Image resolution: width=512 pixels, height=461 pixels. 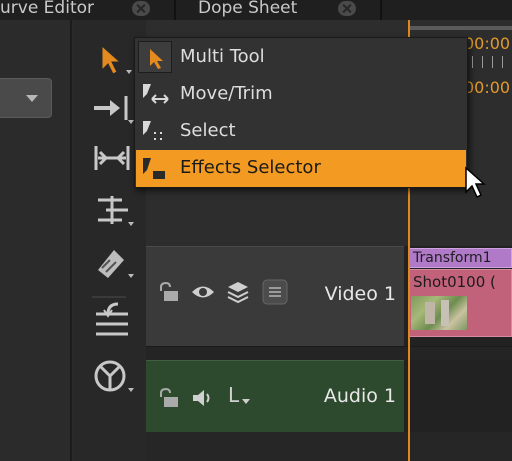 I want to click on shot-clip: Shot0100 (, so click(x=460, y=303).